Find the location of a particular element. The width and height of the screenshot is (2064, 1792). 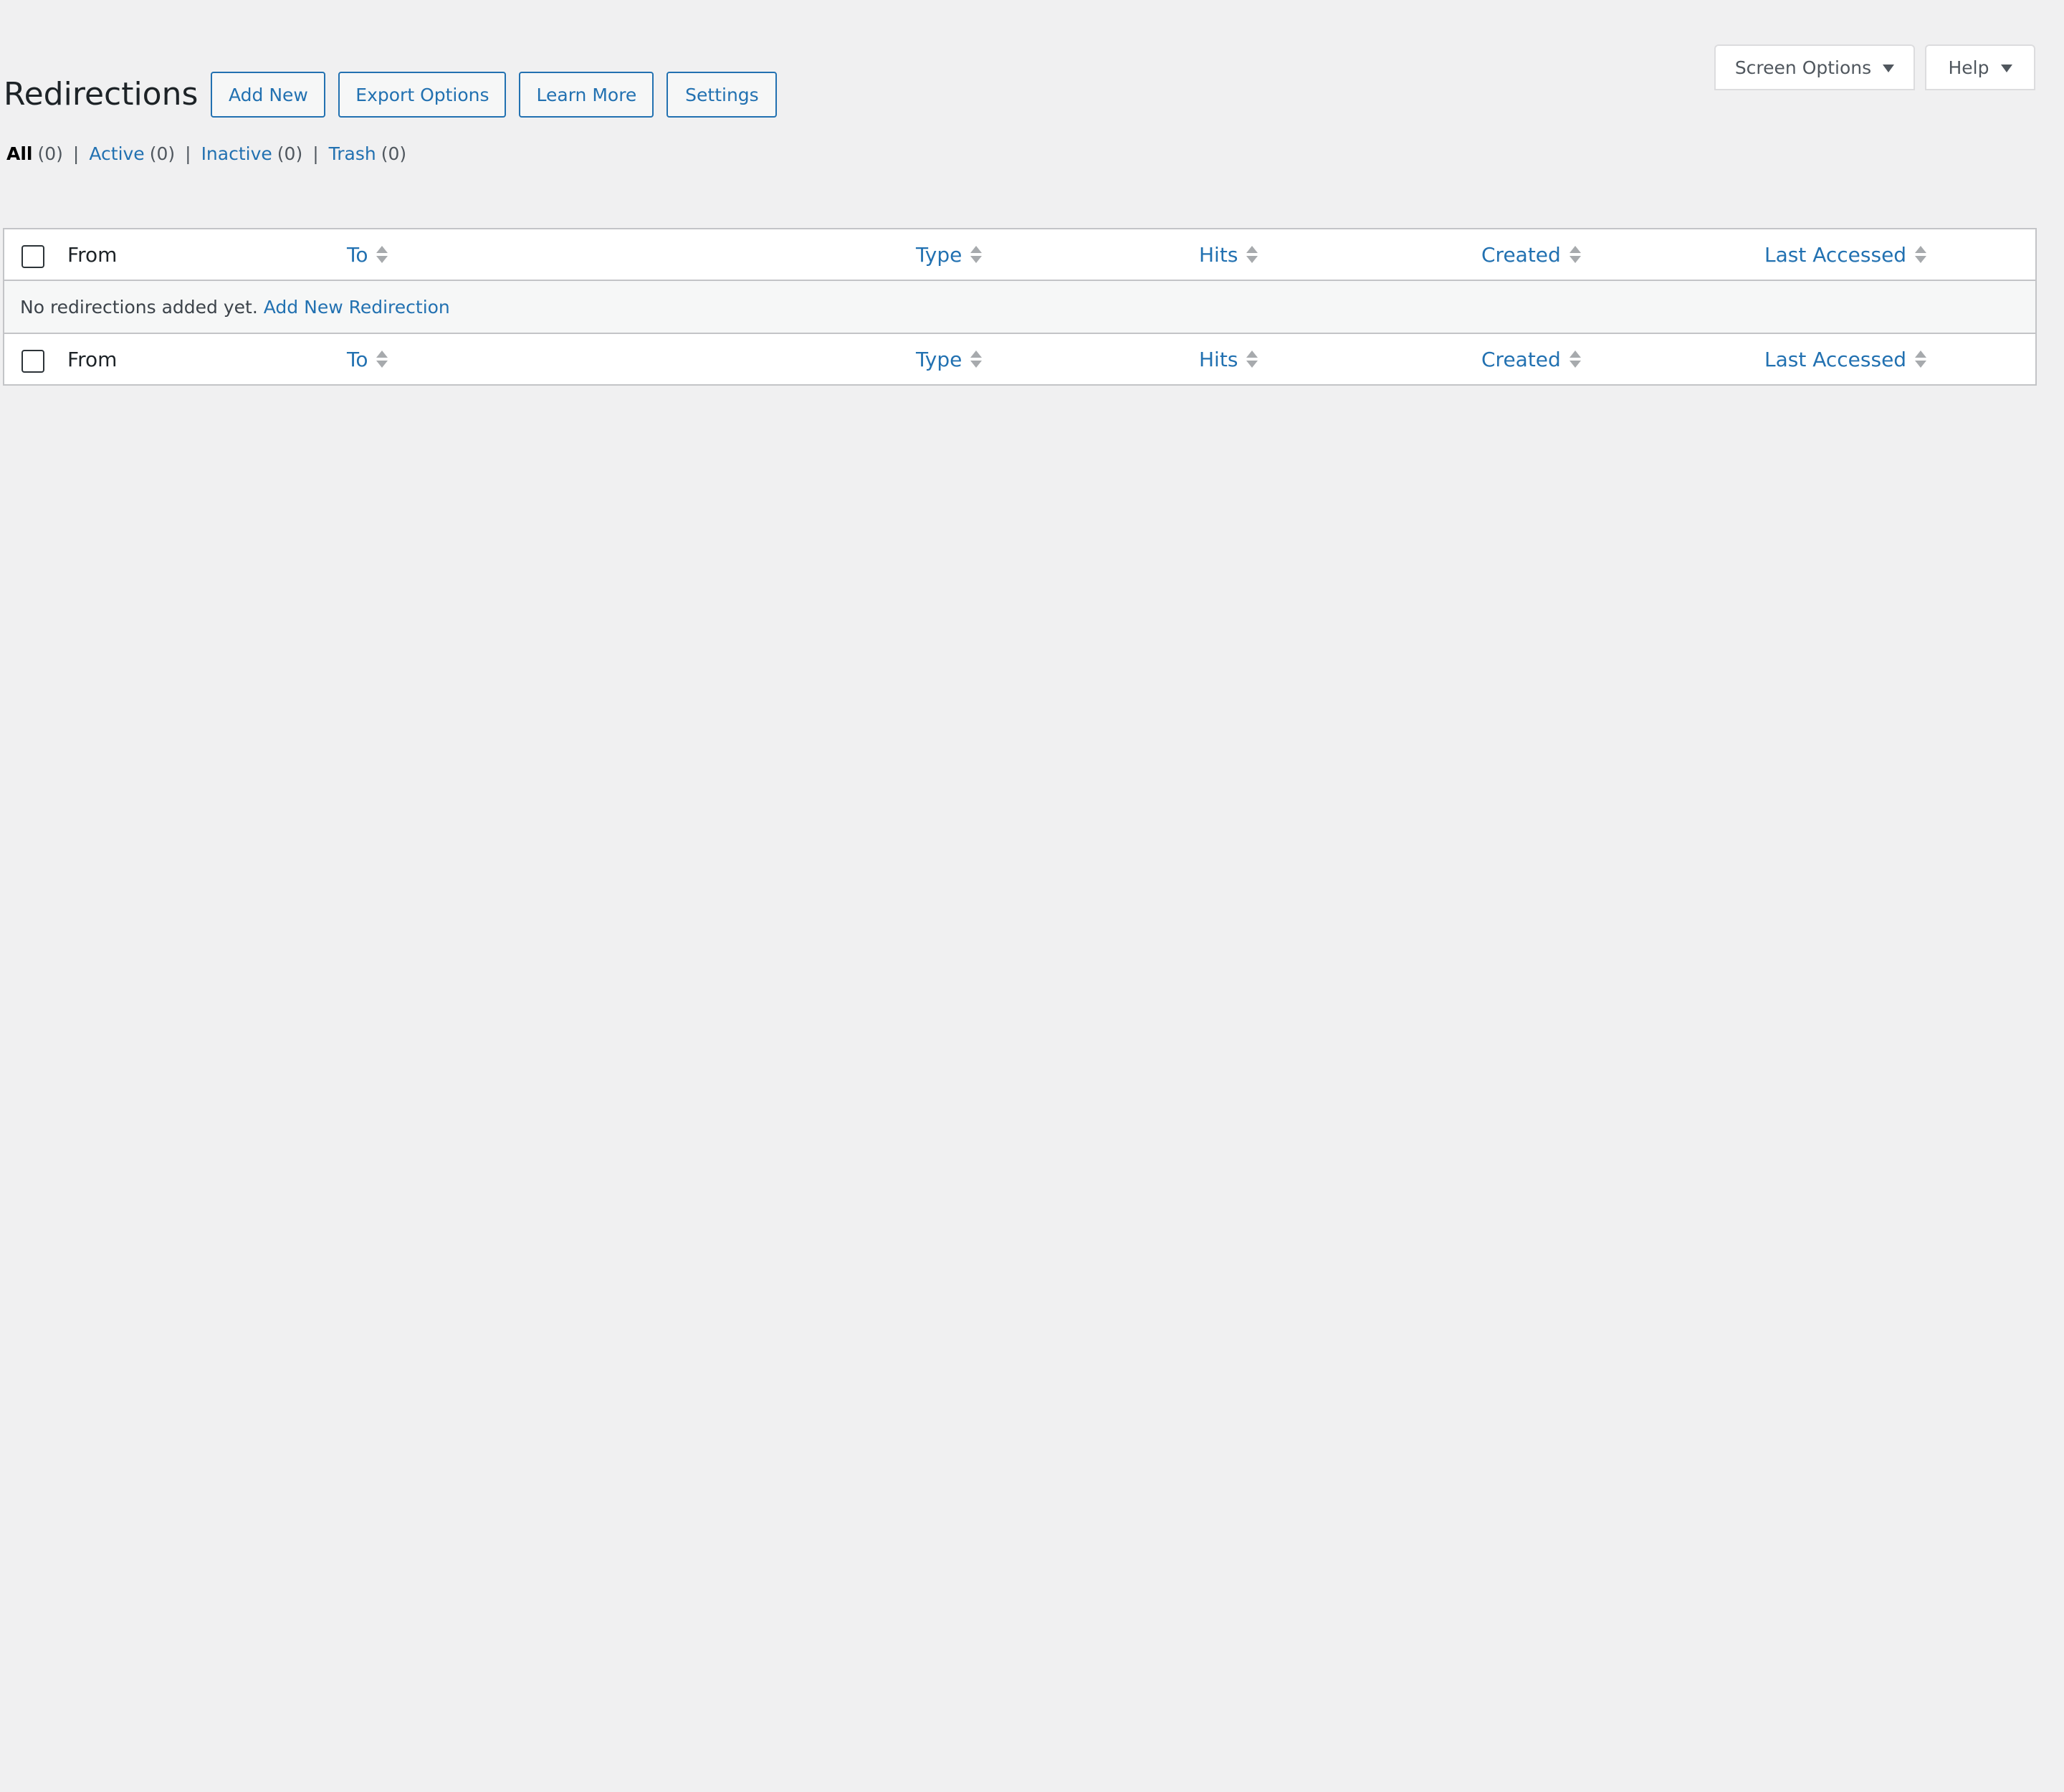

screen-meta-links: Screen Options Help is located at coordinates (1874, 67).